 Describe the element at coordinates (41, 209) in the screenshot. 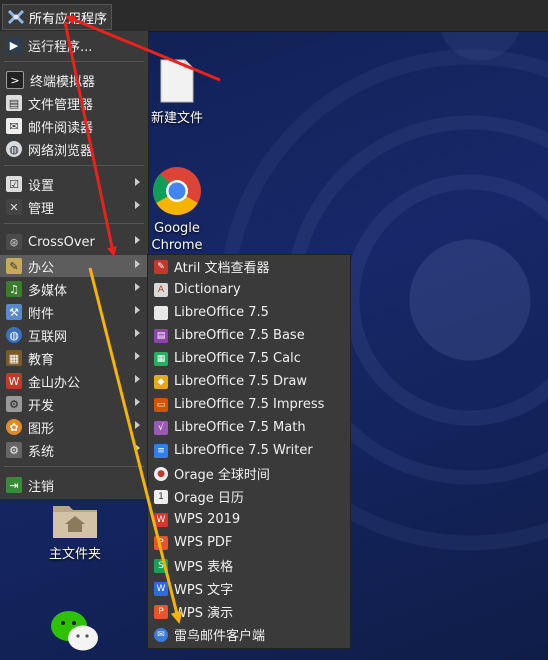

I see `menu-item-label: 管理` at that location.